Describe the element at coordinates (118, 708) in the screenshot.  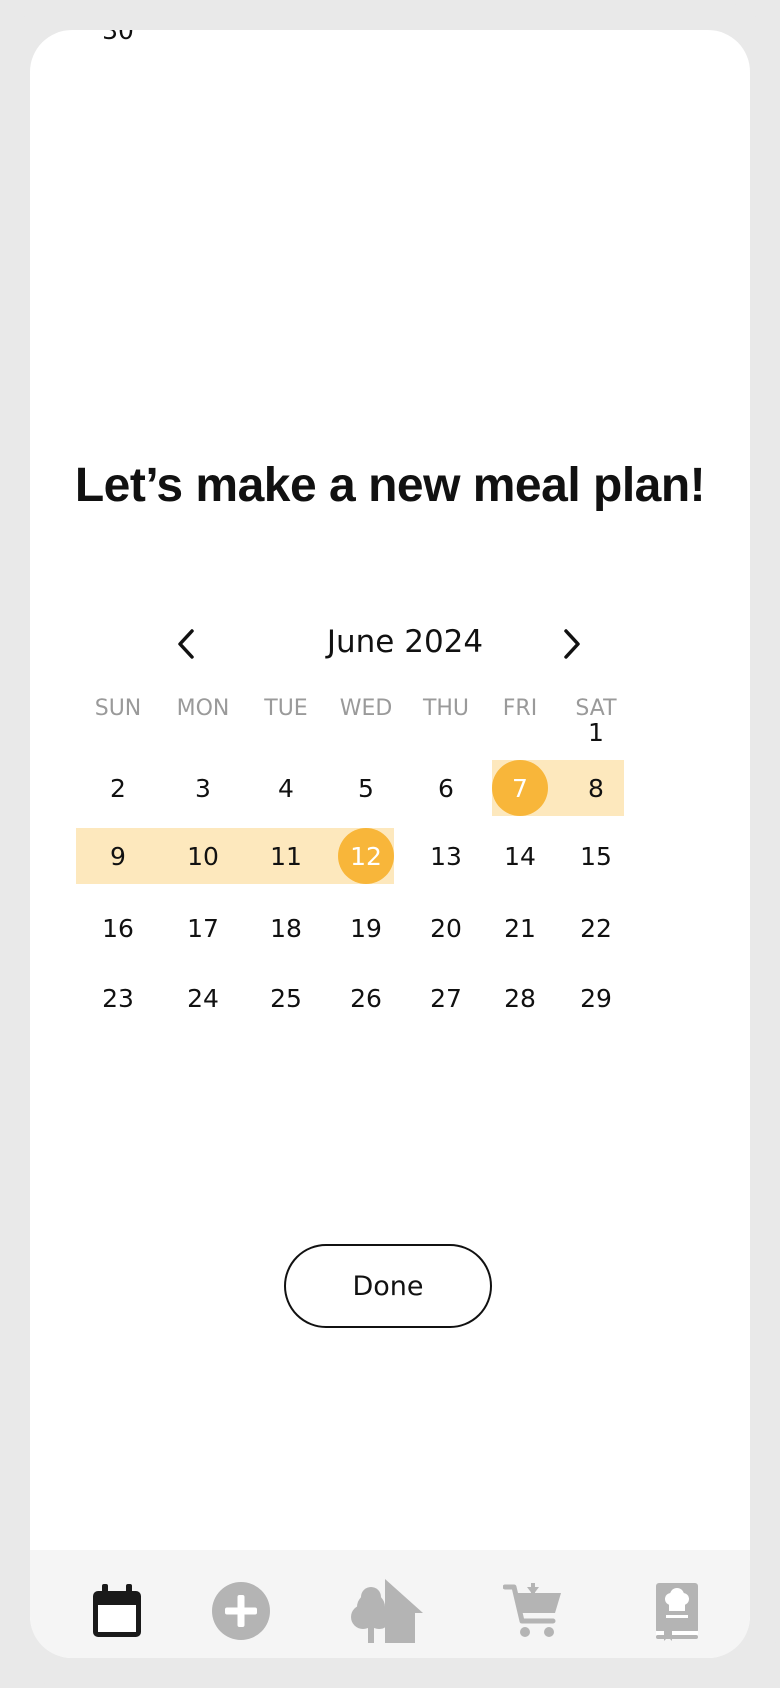
I see `weekday-sun: SUN` at that location.